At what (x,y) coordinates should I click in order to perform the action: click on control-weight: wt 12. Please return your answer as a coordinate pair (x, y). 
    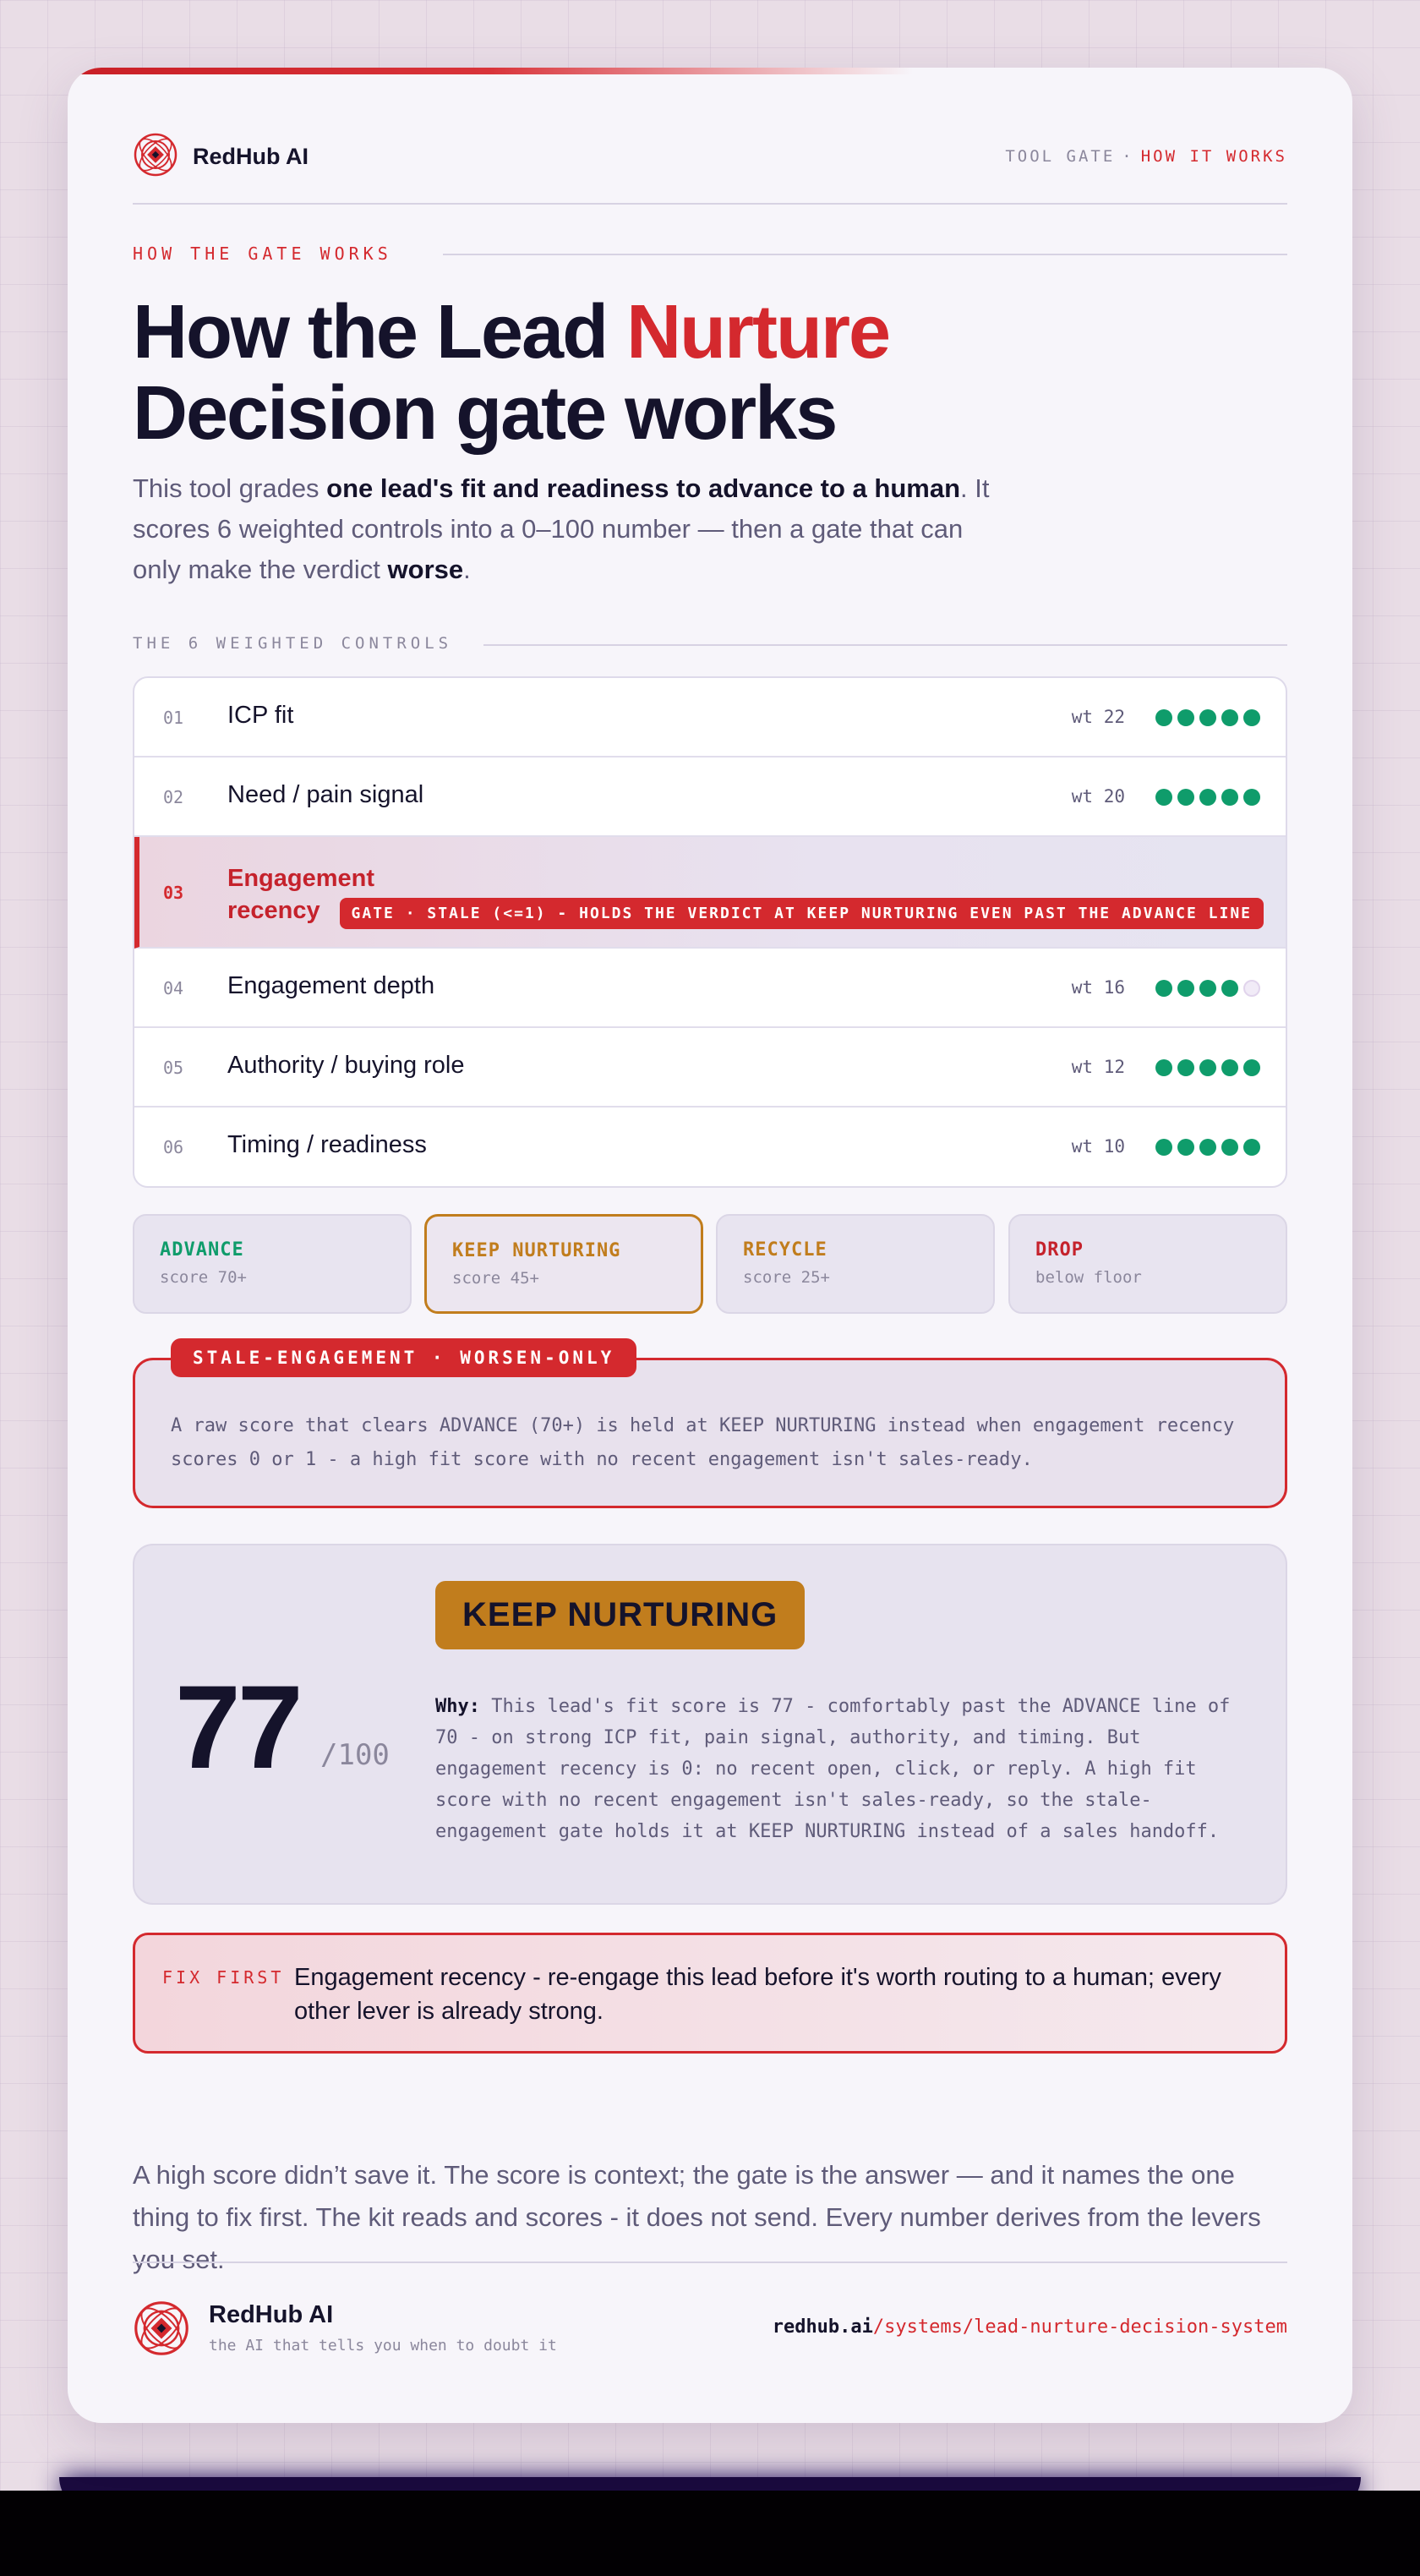
    Looking at the image, I should click on (1098, 1067).